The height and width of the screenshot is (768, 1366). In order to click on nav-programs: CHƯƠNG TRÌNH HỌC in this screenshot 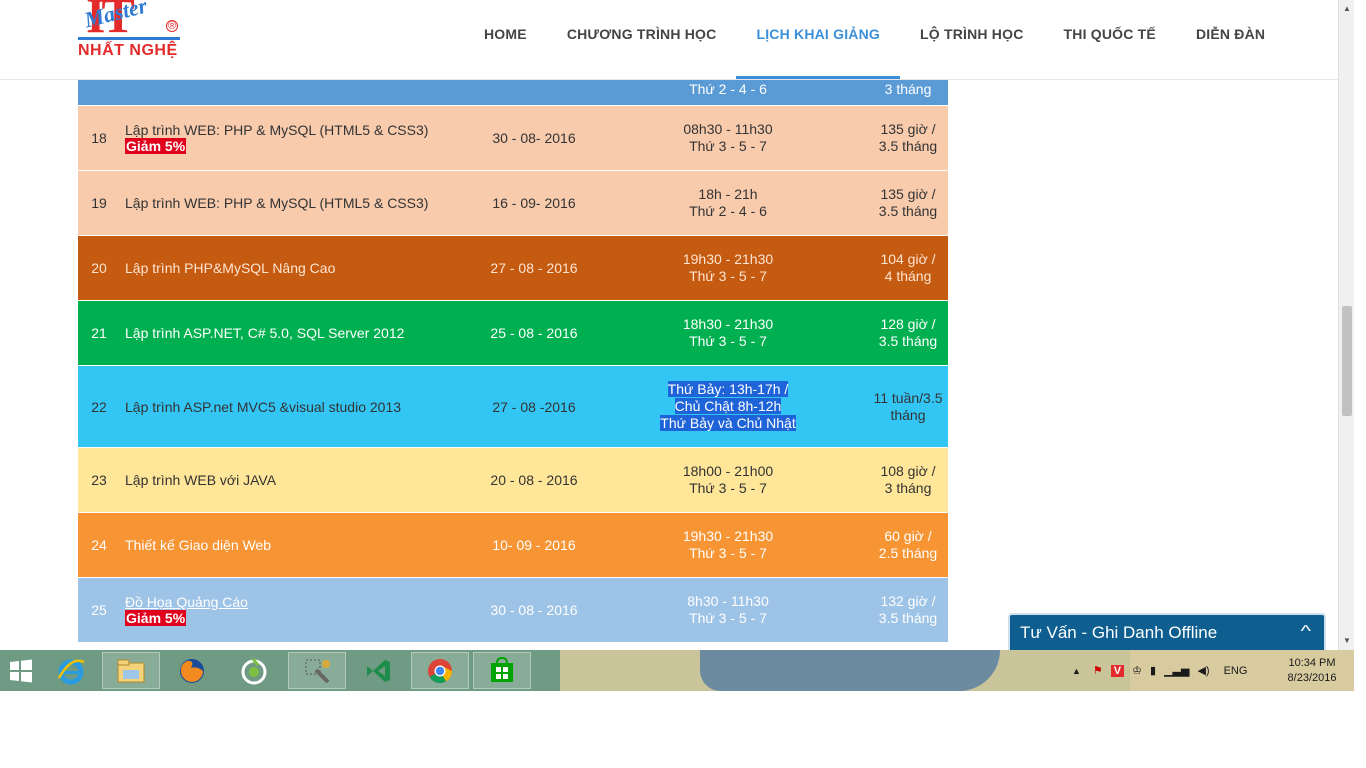, I will do `click(642, 37)`.